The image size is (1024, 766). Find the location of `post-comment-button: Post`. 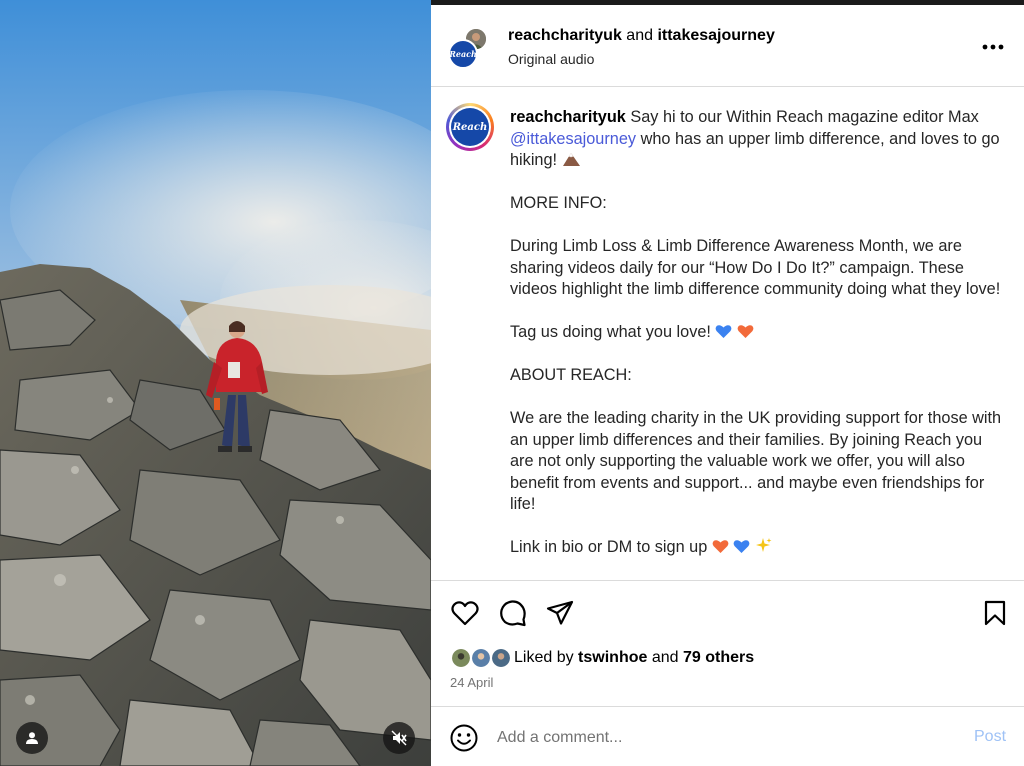

post-comment-button: Post is located at coordinates (990, 737).